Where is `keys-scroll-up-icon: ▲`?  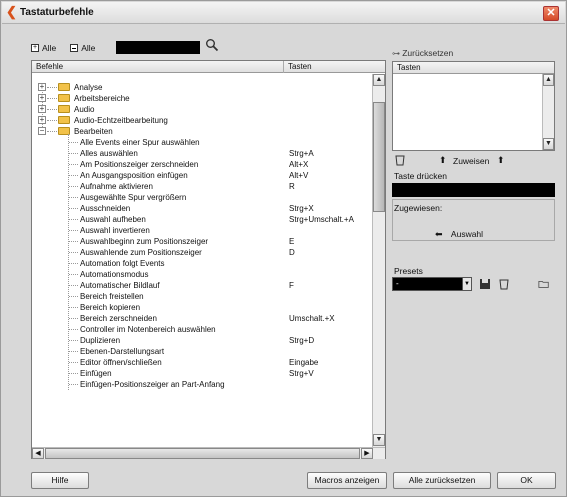 keys-scroll-up-icon: ▲ is located at coordinates (548, 80).